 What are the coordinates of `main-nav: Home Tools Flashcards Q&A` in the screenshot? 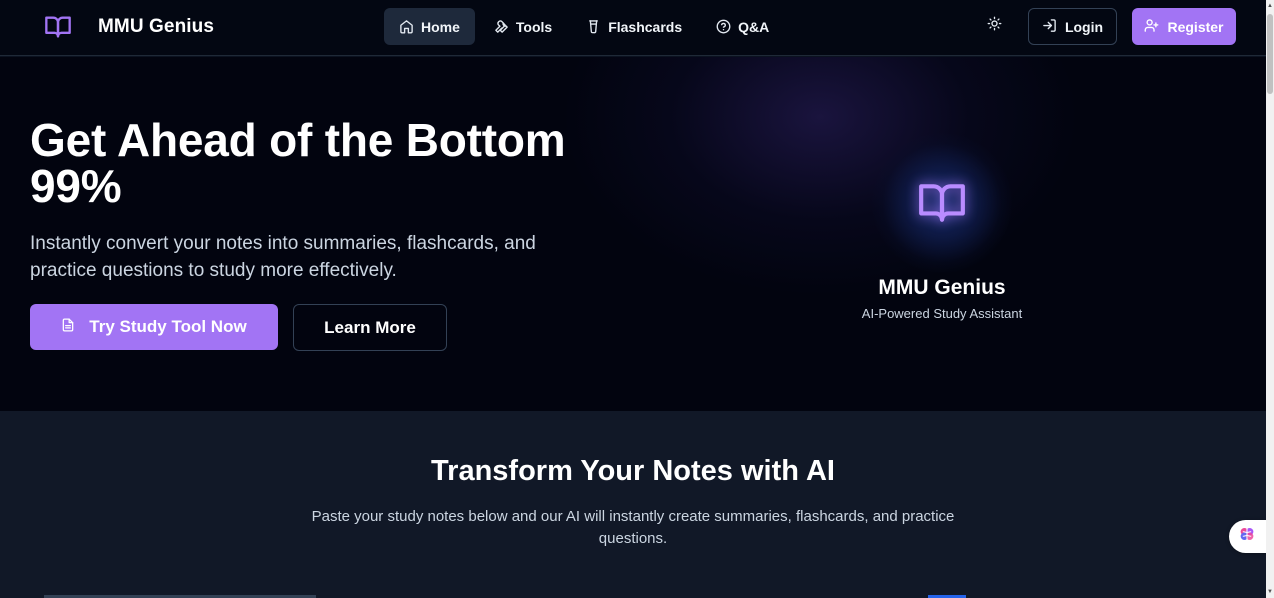 It's located at (584, 26).